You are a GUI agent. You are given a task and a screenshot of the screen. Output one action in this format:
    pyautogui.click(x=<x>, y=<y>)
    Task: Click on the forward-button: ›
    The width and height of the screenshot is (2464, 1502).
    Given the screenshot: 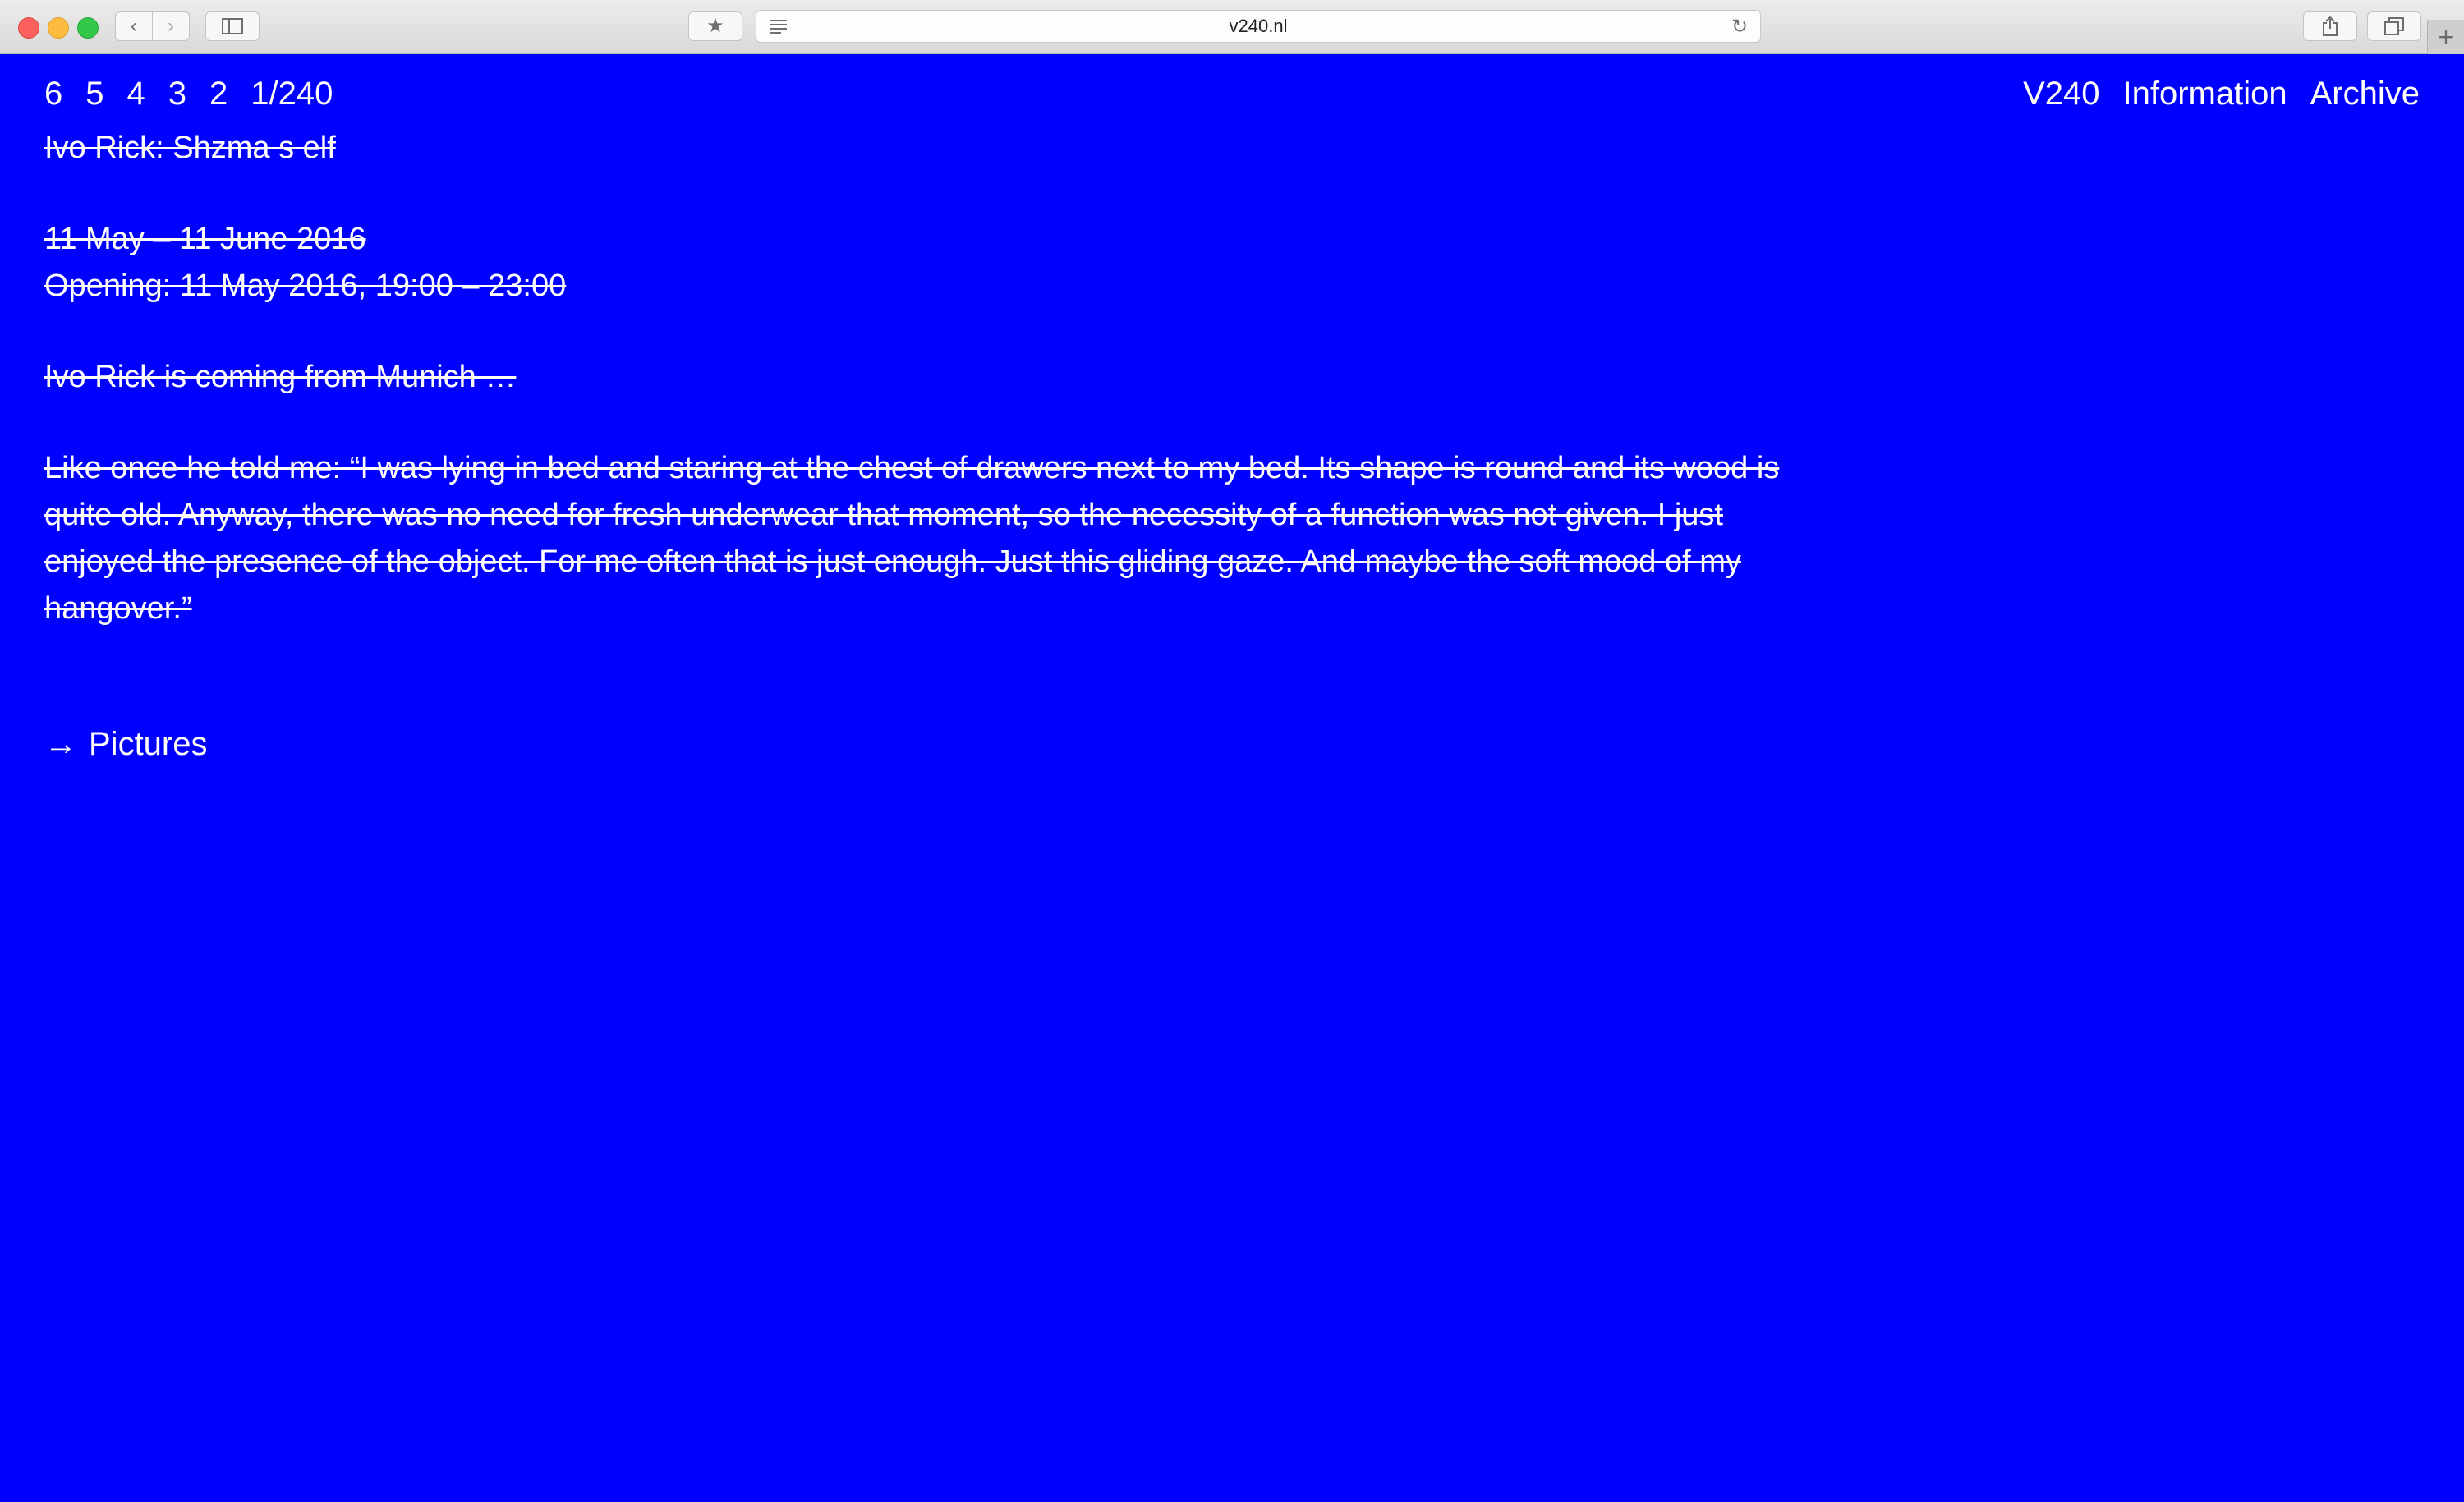 What is the action you would take?
    pyautogui.click(x=171, y=26)
    